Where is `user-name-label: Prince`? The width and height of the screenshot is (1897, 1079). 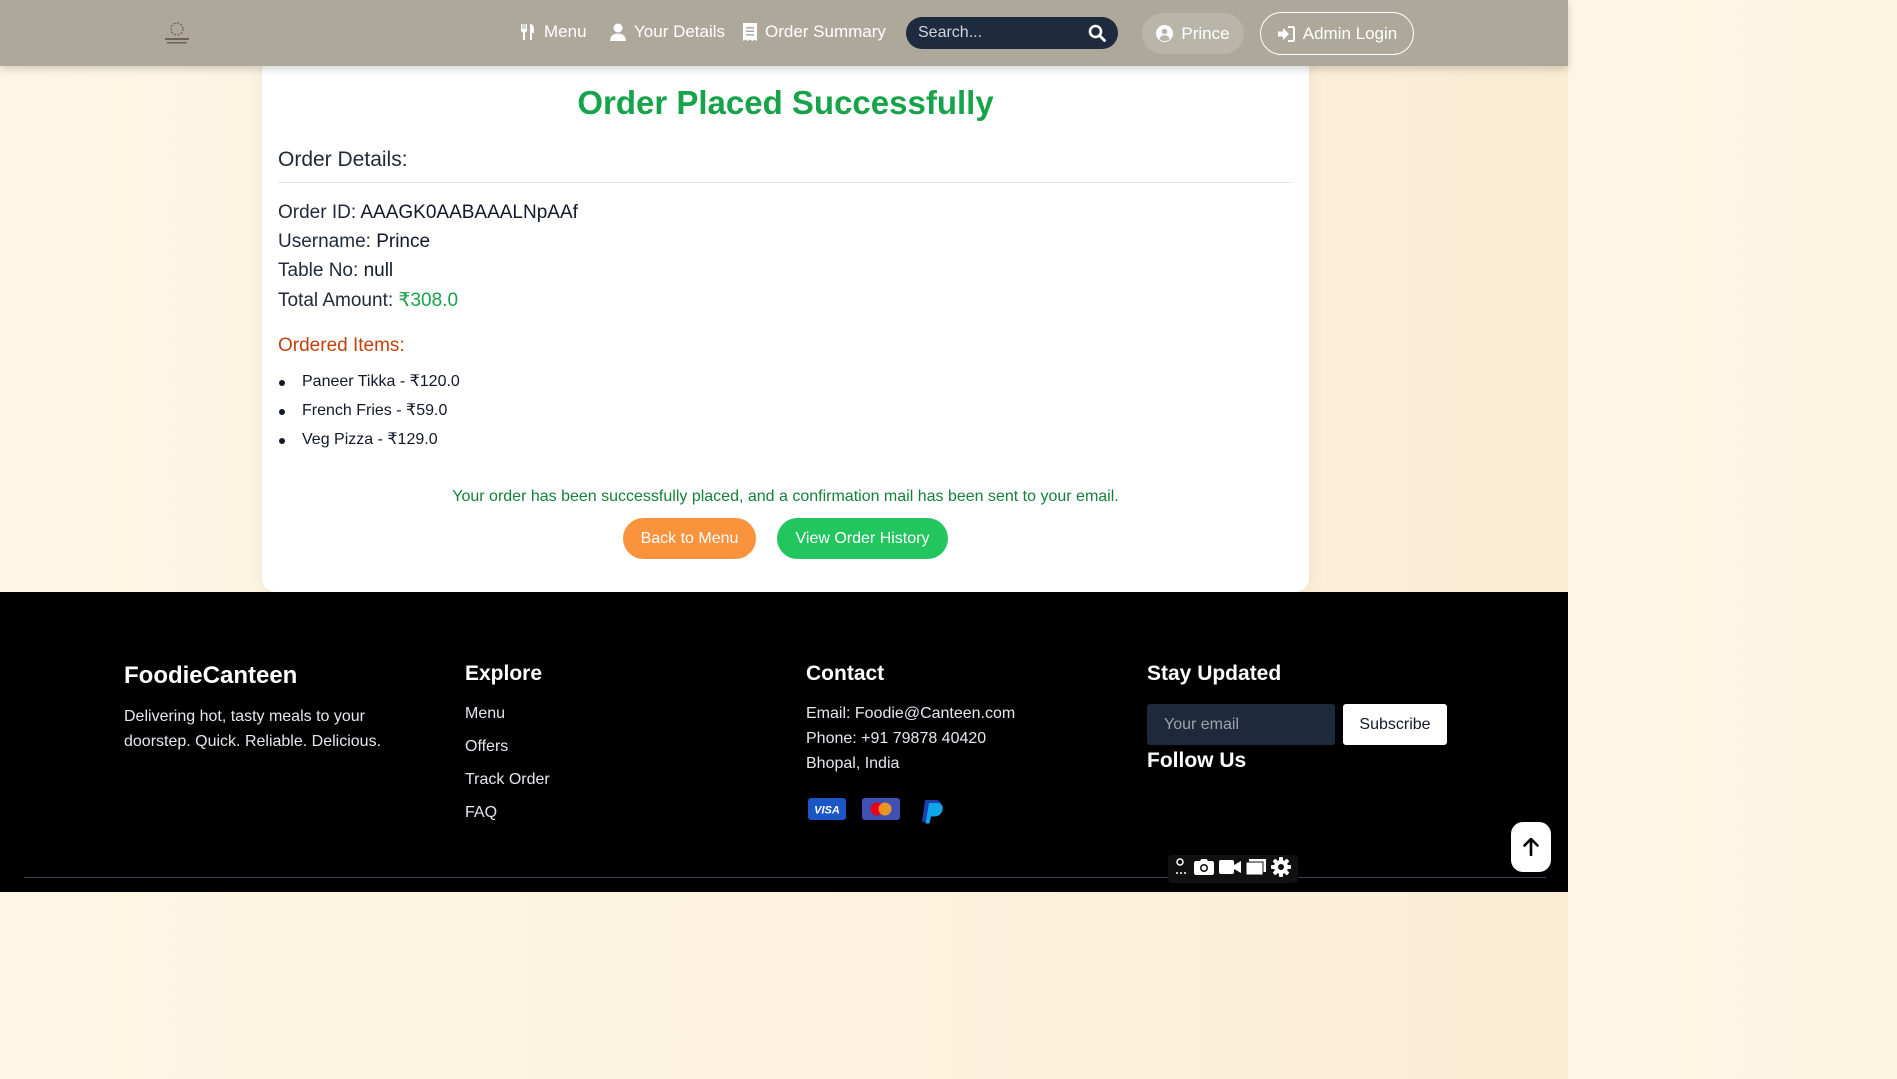
user-name-label: Prince is located at coordinates (1205, 33).